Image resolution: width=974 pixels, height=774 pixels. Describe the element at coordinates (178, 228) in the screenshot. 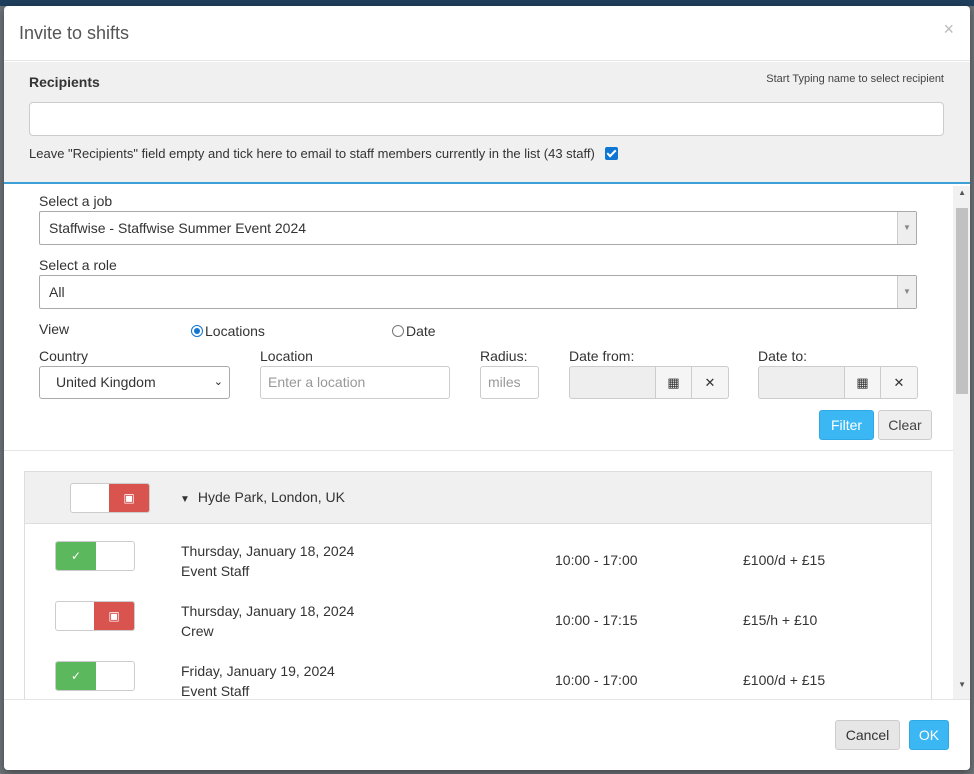

I see `job-select-value: Staffwise - Staffwise Summer Event 2024` at that location.